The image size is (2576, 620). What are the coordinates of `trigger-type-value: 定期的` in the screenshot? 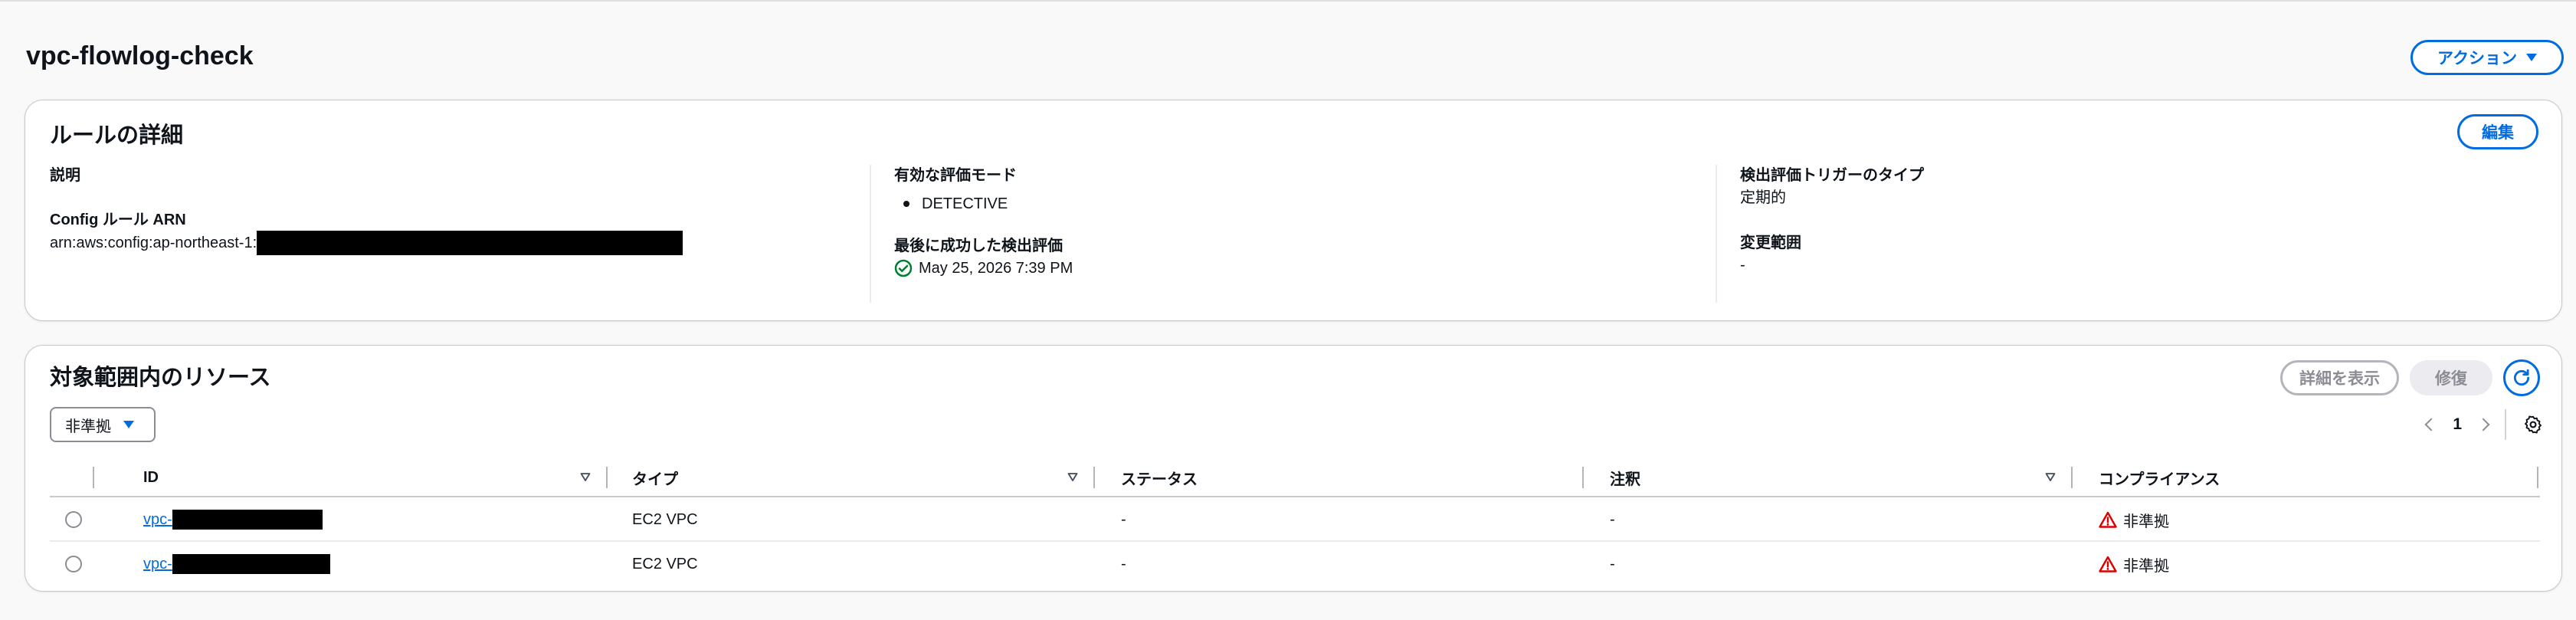 It's located at (1763, 198).